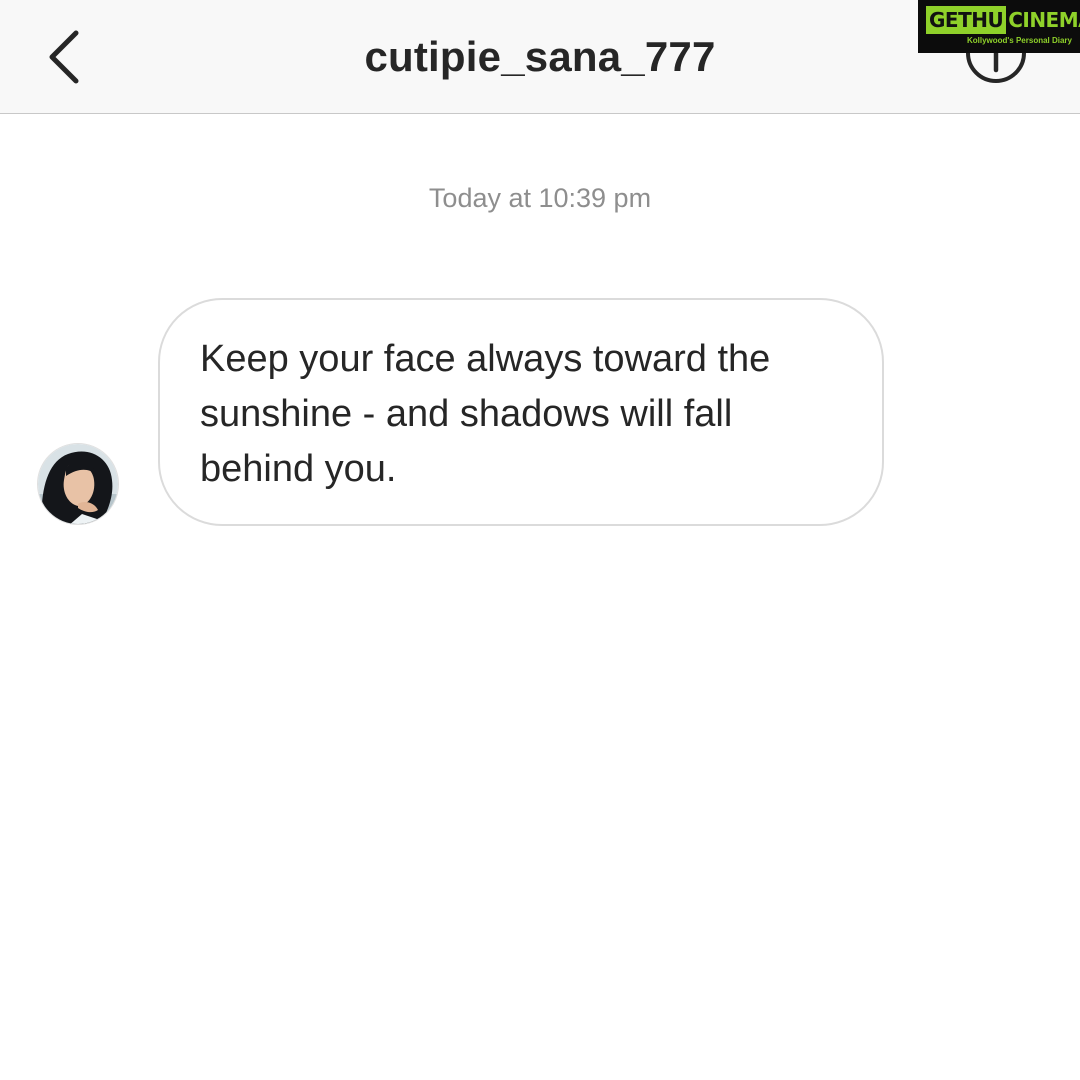 The image size is (1080, 1080). What do you see at coordinates (1019, 40) in the screenshot?
I see `watermark-tagline: Kollywood's Personal Diary` at bounding box center [1019, 40].